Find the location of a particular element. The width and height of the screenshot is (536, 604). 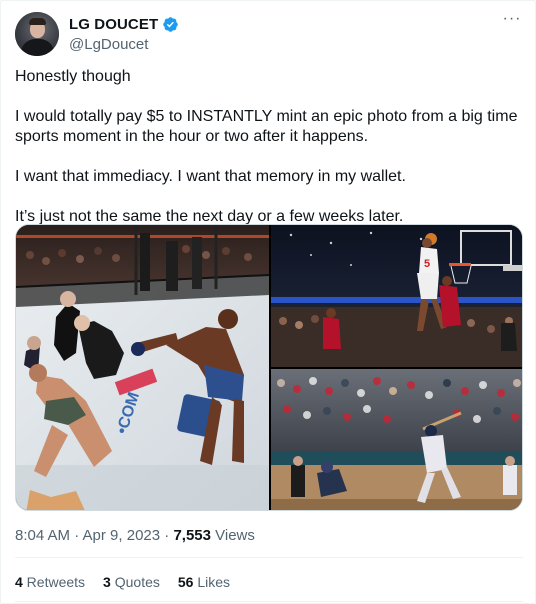

tweet-stats: 4 Retweets 3 Quotes 56 Likes is located at coordinates (122, 582).